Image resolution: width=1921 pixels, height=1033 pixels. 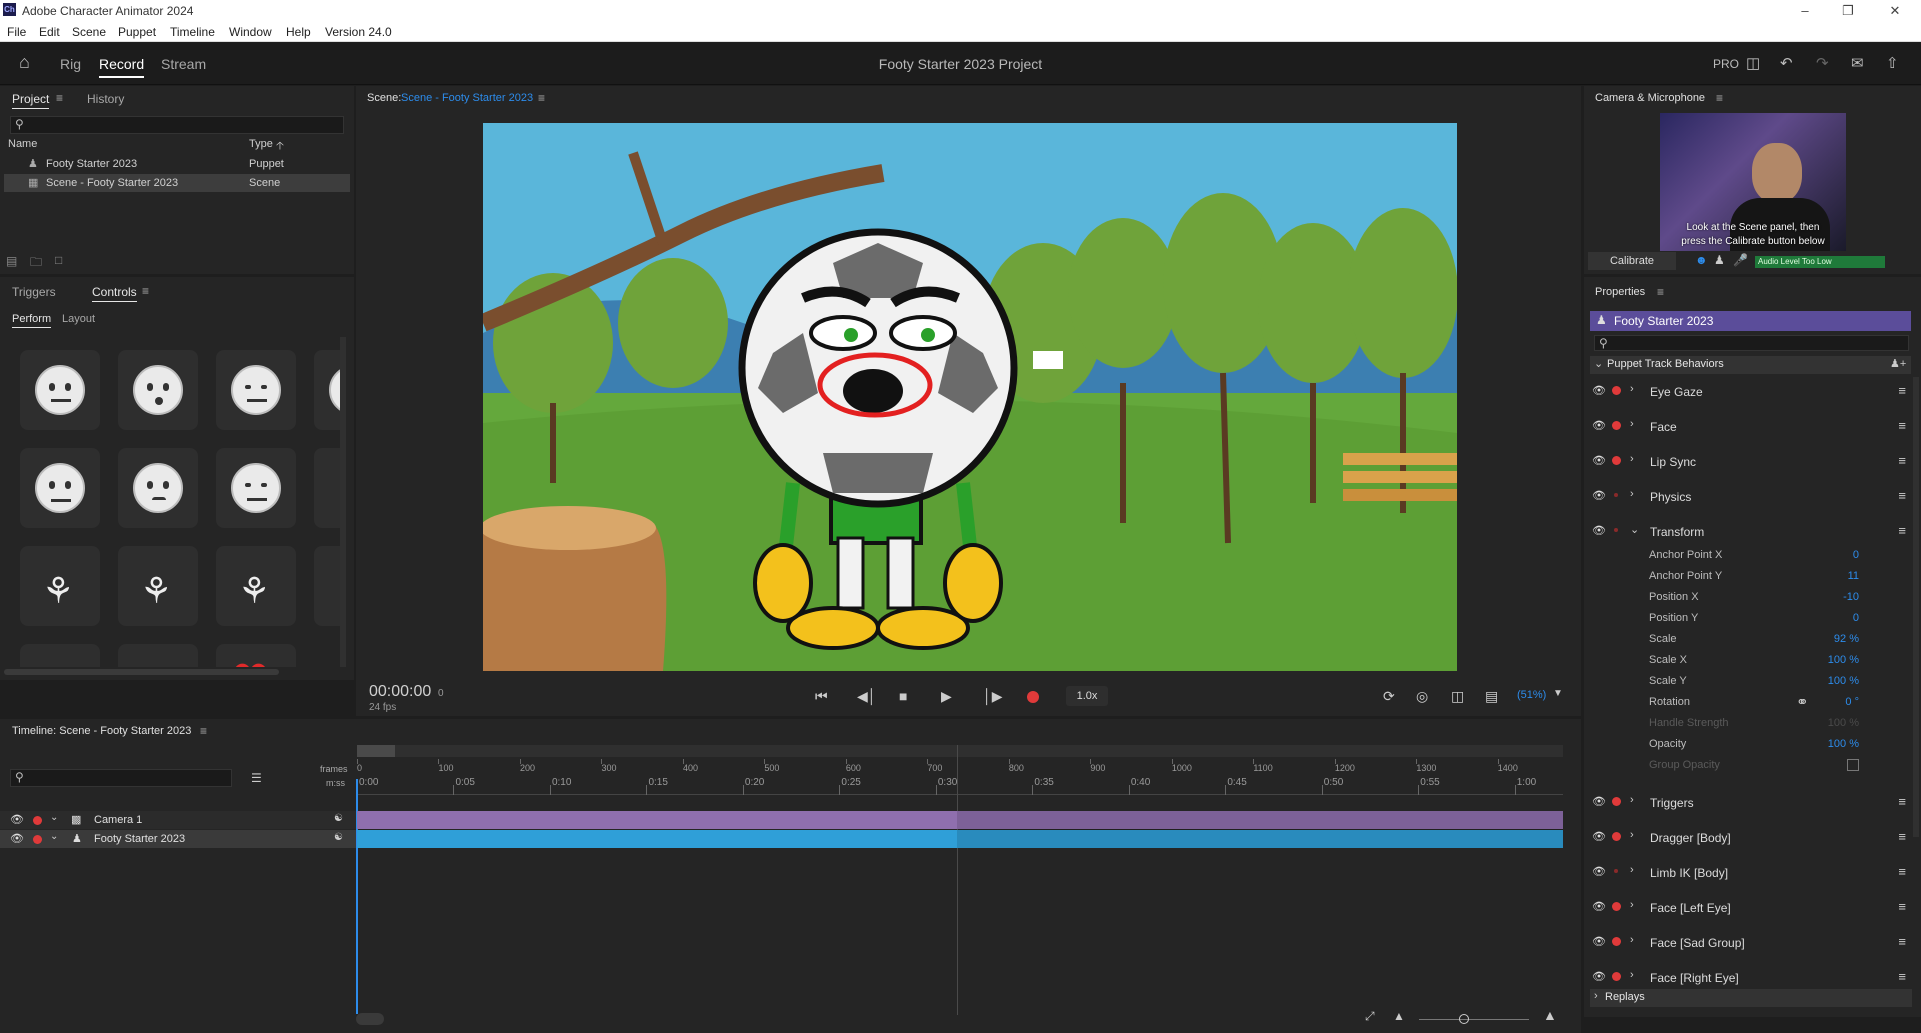 What do you see at coordinates (178, 820) in the screenshot?
I see `track-camera: 👁 ⌄ ▩ Camera 1 ☯` at bounding box center [178, 820].